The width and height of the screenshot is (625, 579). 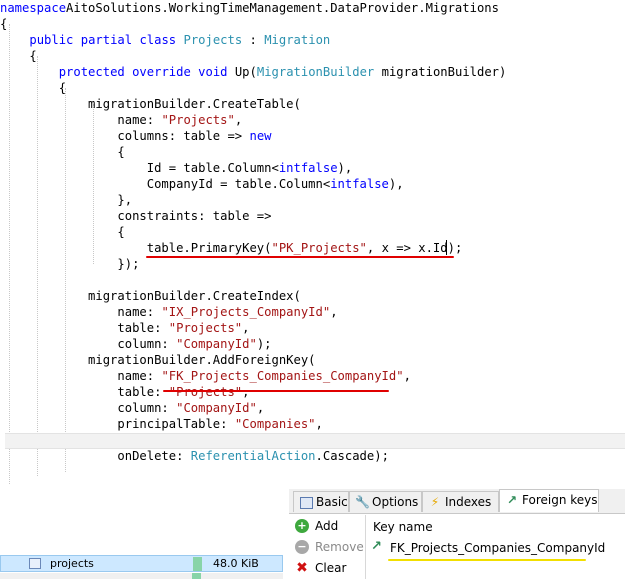 I want to click on code-line: columns: table => new, so click(x=136, y=136).